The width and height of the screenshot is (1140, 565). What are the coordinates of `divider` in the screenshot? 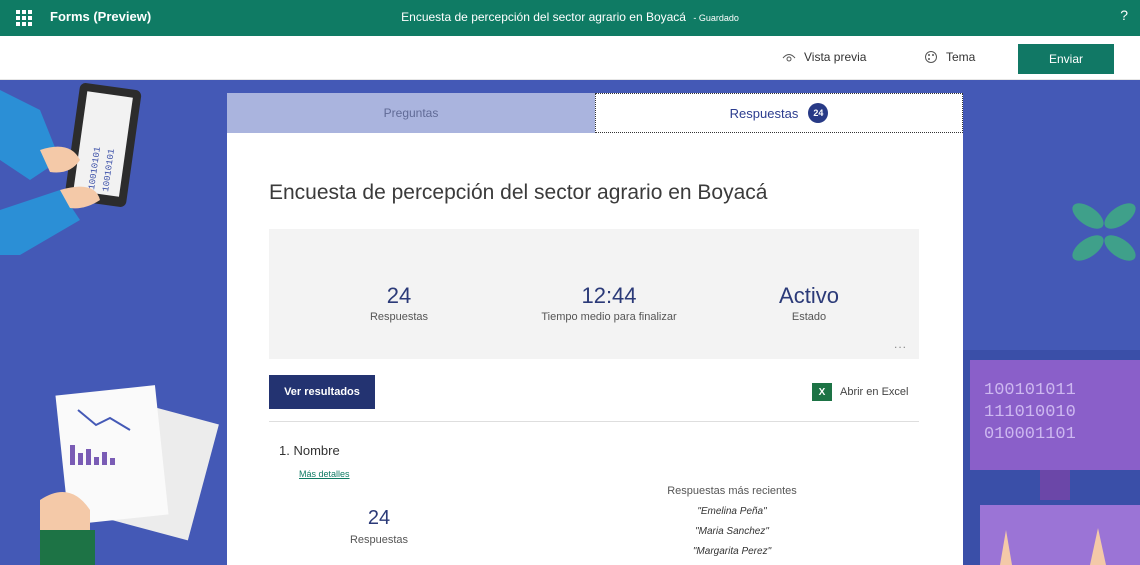 It's located at (594, 421).